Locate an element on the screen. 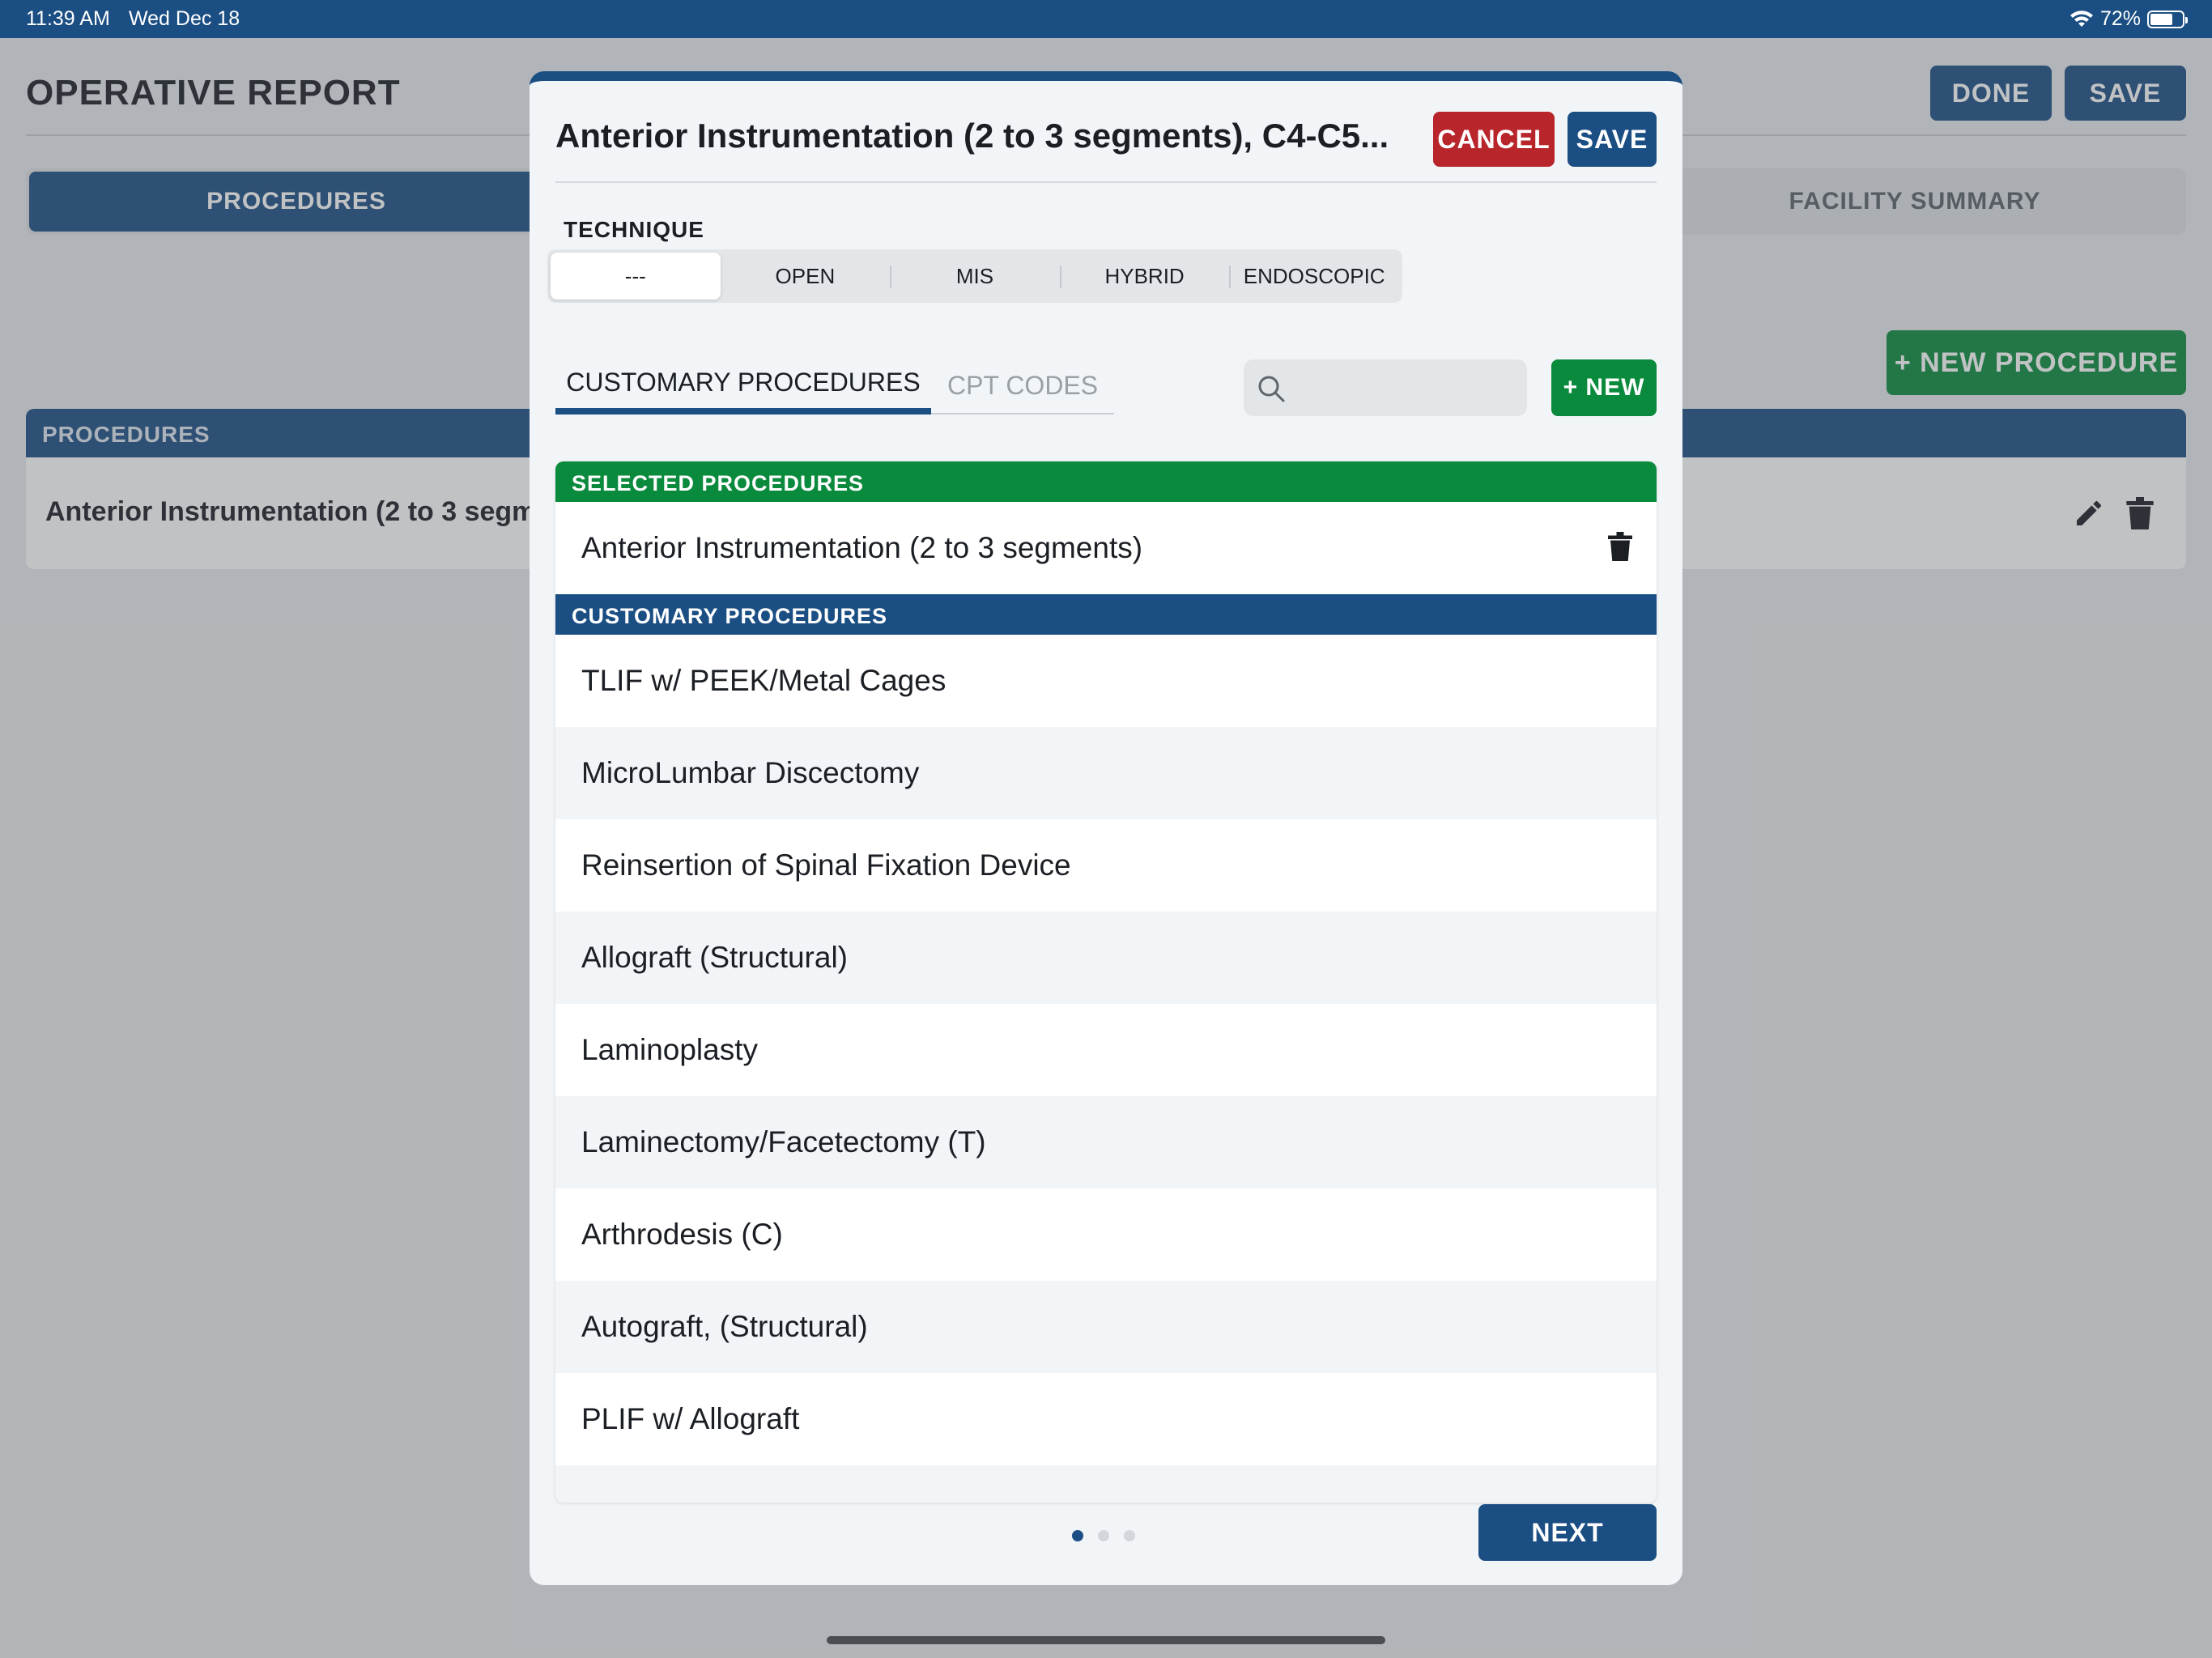 This screenshot has width=2212, height=1658. customary-procedures-header: CUSTOMARY PROCEDURES is located at coordinates (1106, 614).